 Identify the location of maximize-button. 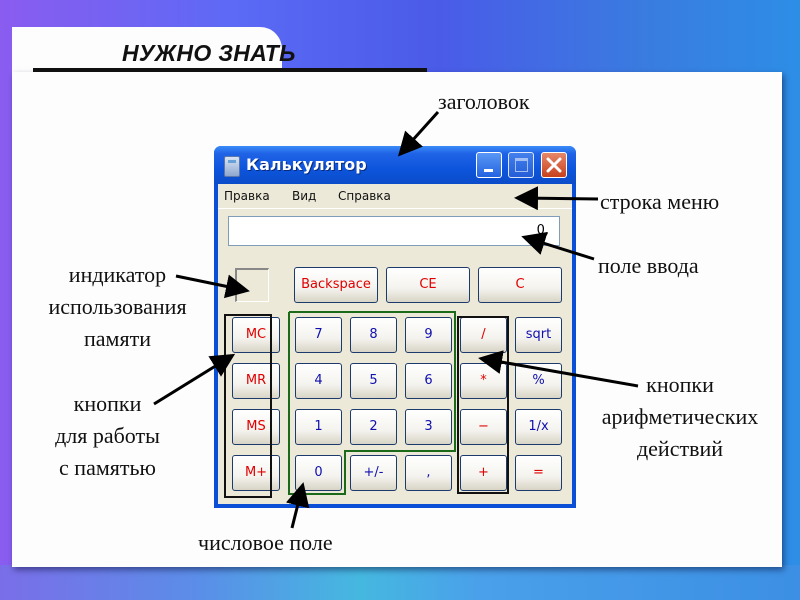
(521, 165).